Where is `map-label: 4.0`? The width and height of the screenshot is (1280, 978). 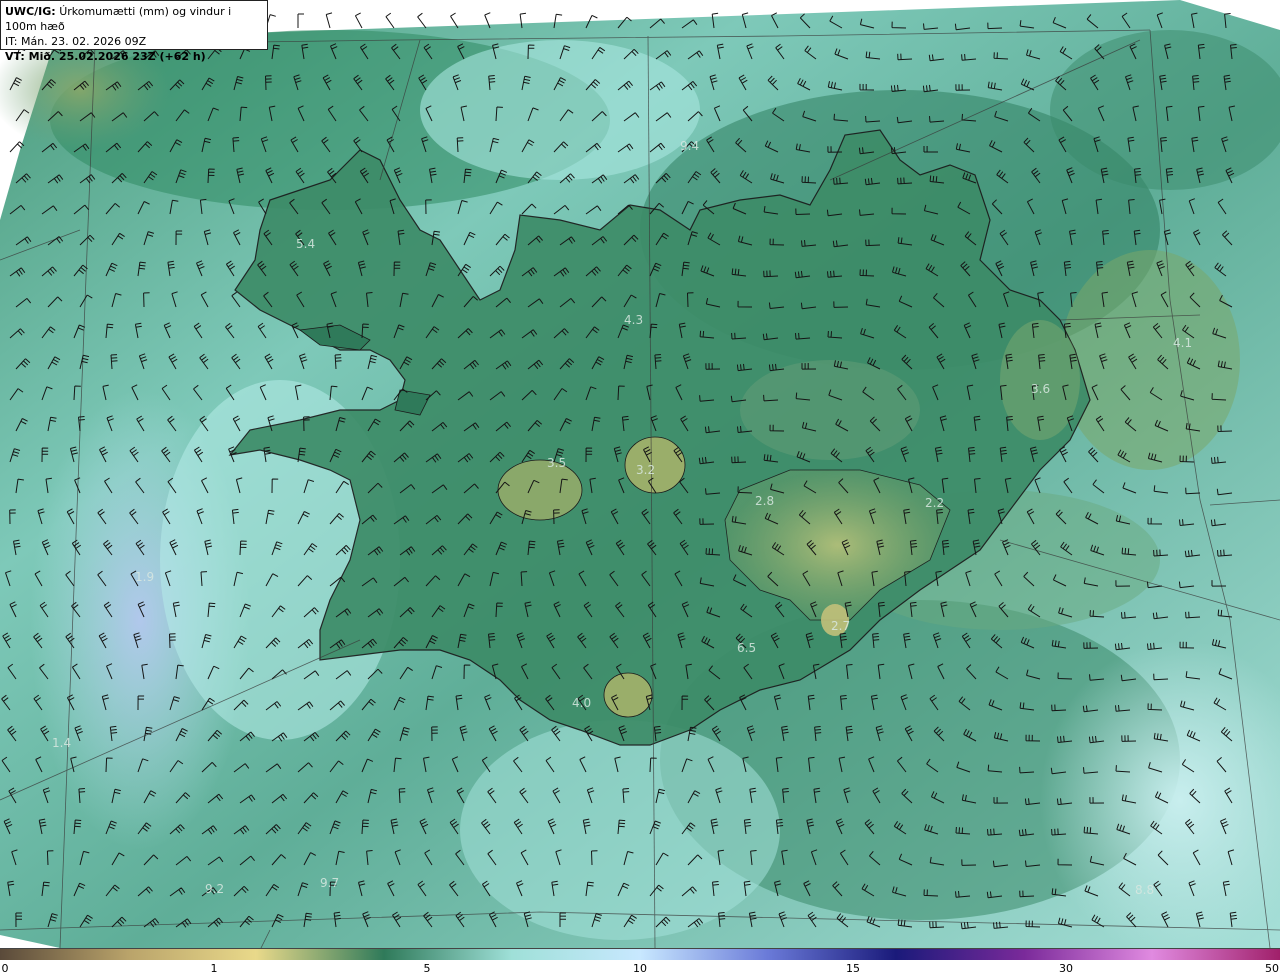 map-label: 4.0 is located at coordinates (581, 703).